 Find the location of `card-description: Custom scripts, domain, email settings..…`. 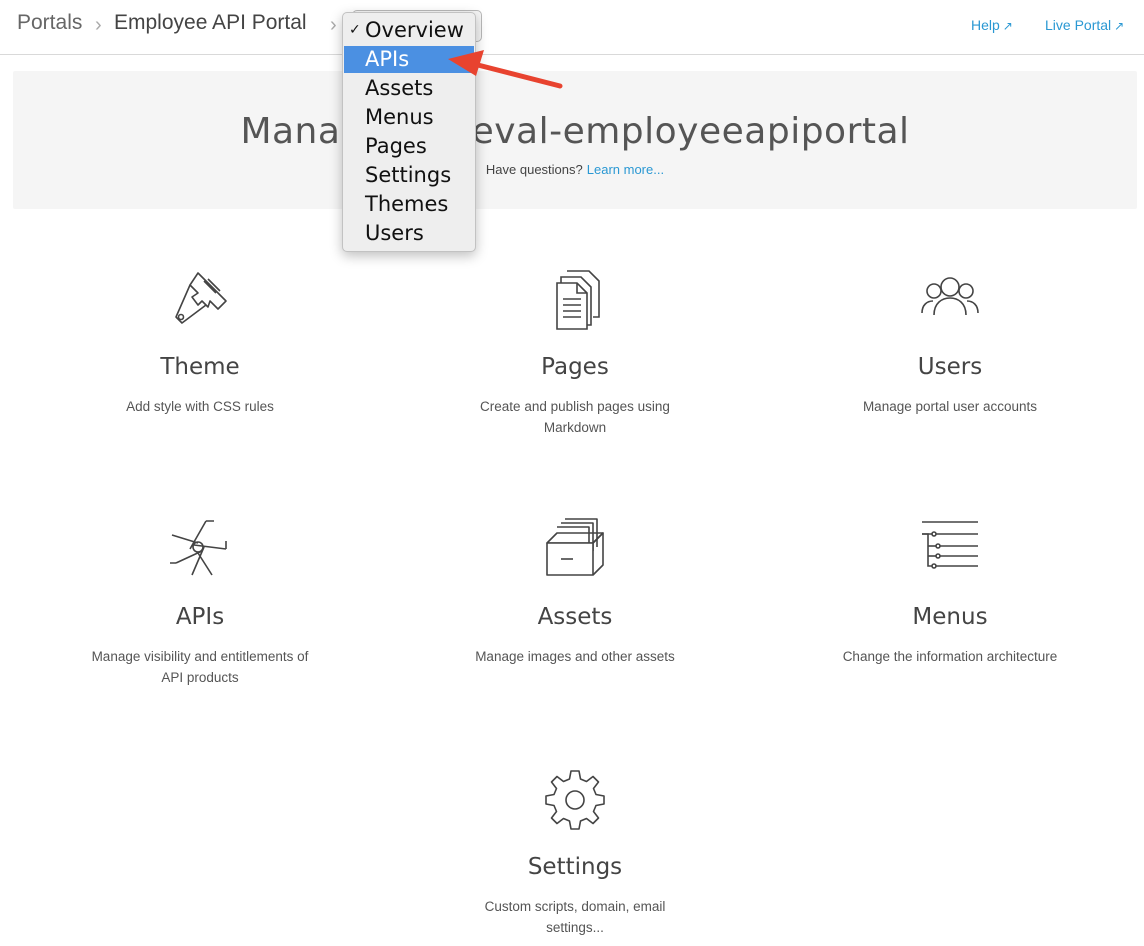

card-description: Custom scripts, domain, email settings..… is located at coordinates (575, 917).